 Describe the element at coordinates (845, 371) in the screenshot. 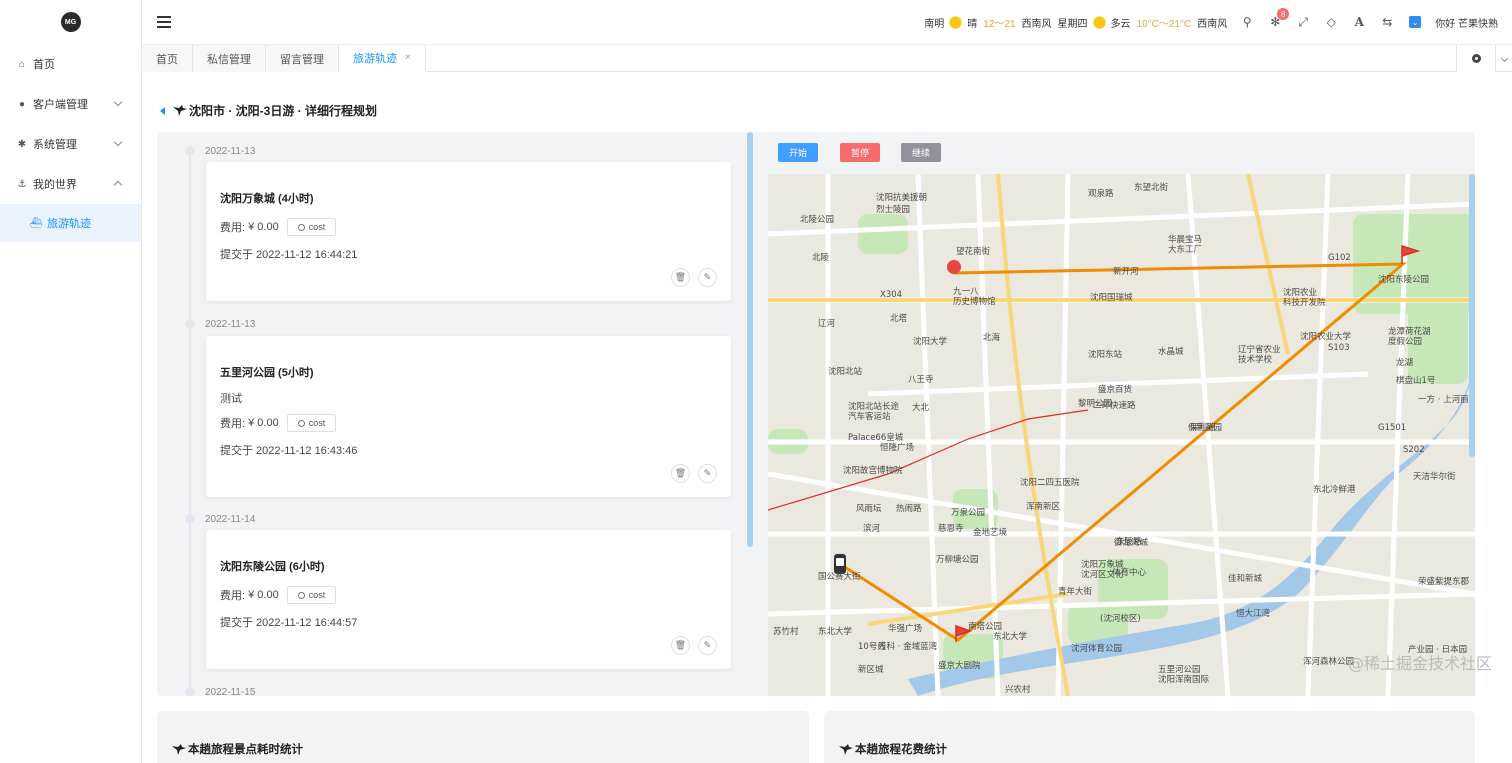

I see `map-label: 沈阳北站` at that location.